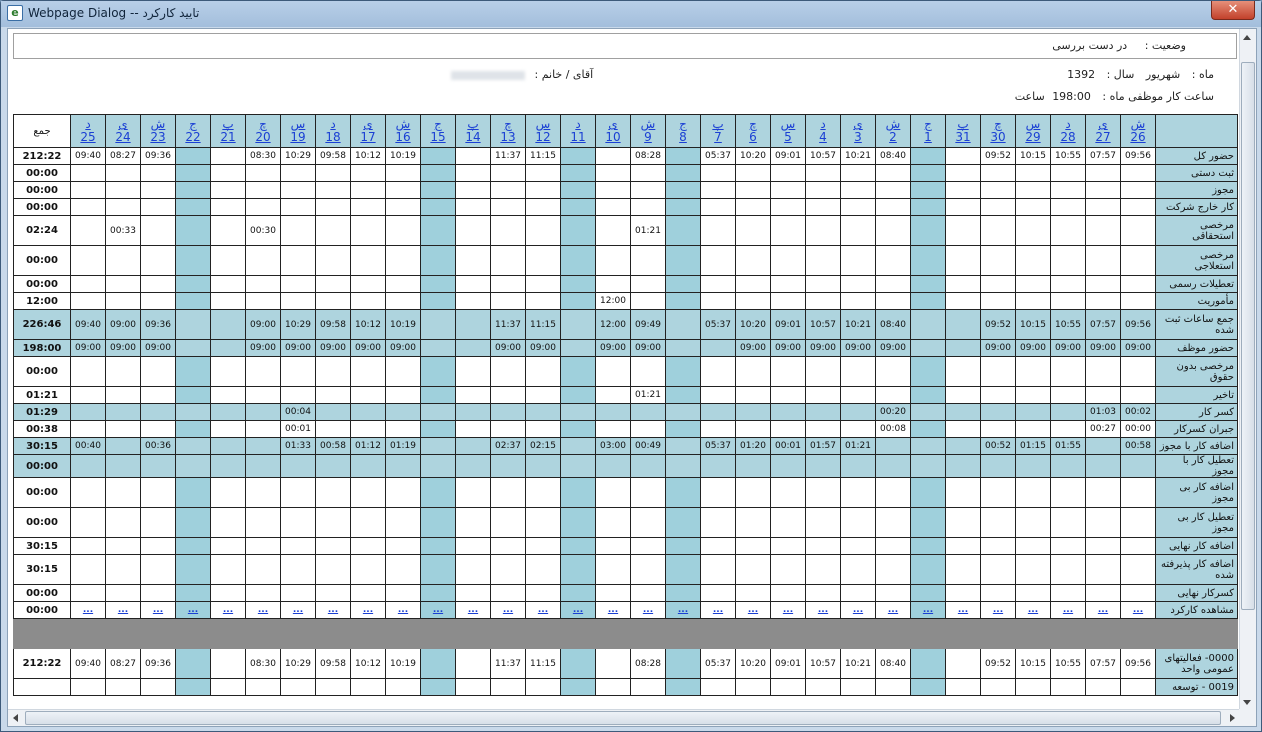  Describe the element at coordinates (788, 137) in the screenshot. I see `day-number-link: 5` at that location.